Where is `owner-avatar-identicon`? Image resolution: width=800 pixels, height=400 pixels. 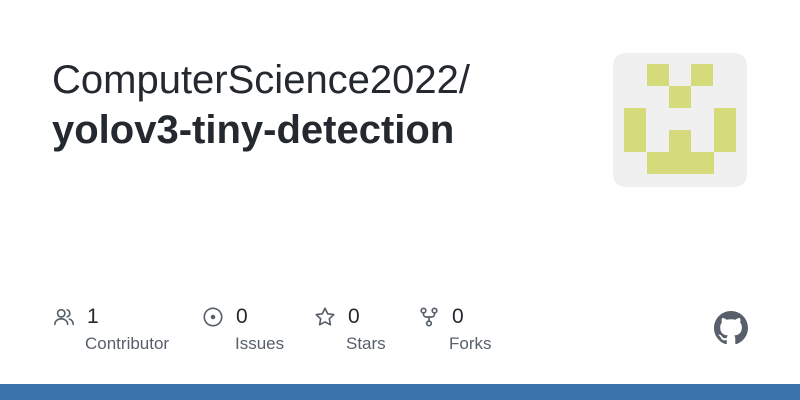 owner-avatar-identicon is located at coordinates (680, 120).